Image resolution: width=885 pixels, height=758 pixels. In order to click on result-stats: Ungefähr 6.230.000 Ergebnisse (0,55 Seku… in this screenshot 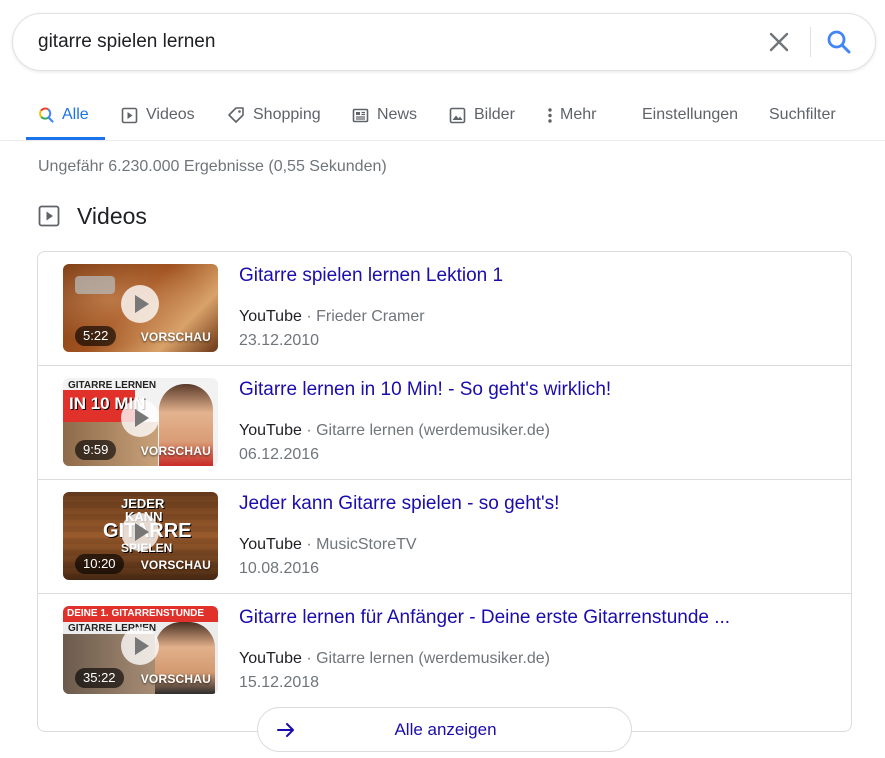, I will do `click(212, 166)`.